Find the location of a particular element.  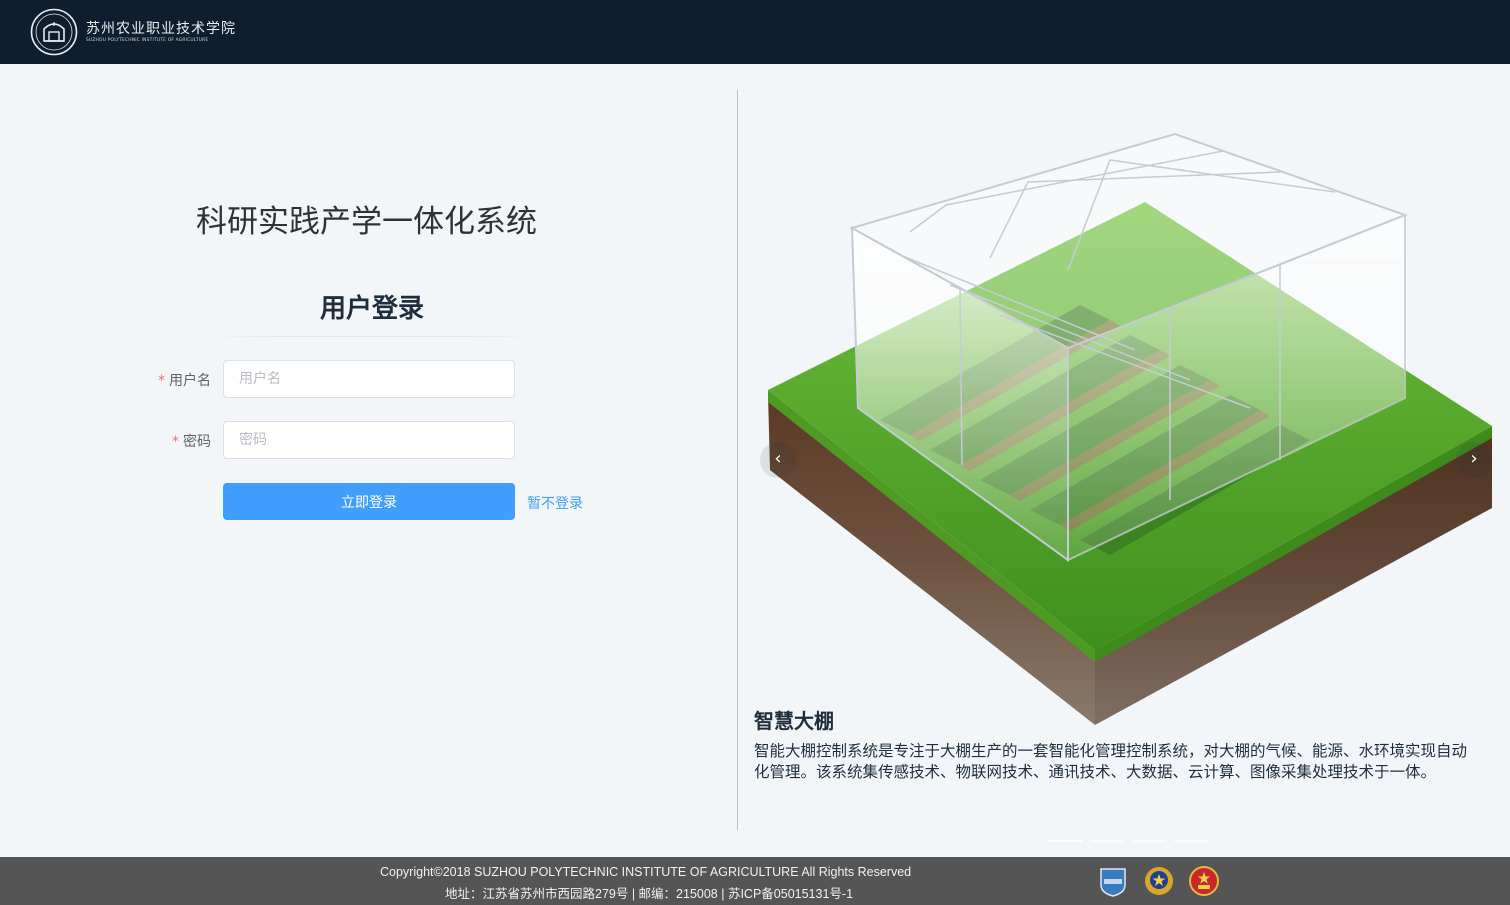

password-label: * 密码 is located at coordinates (176, 441).